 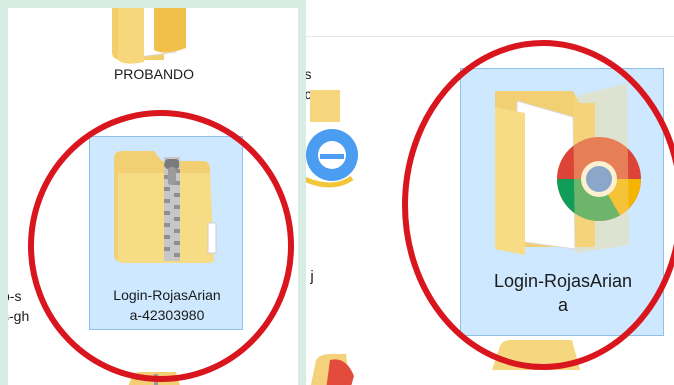 What do you see at coordinates (167, 295) in the screenshot?
I see `zip-file-label-line1: Login-RojasArian` at bounding box center [167, 295].